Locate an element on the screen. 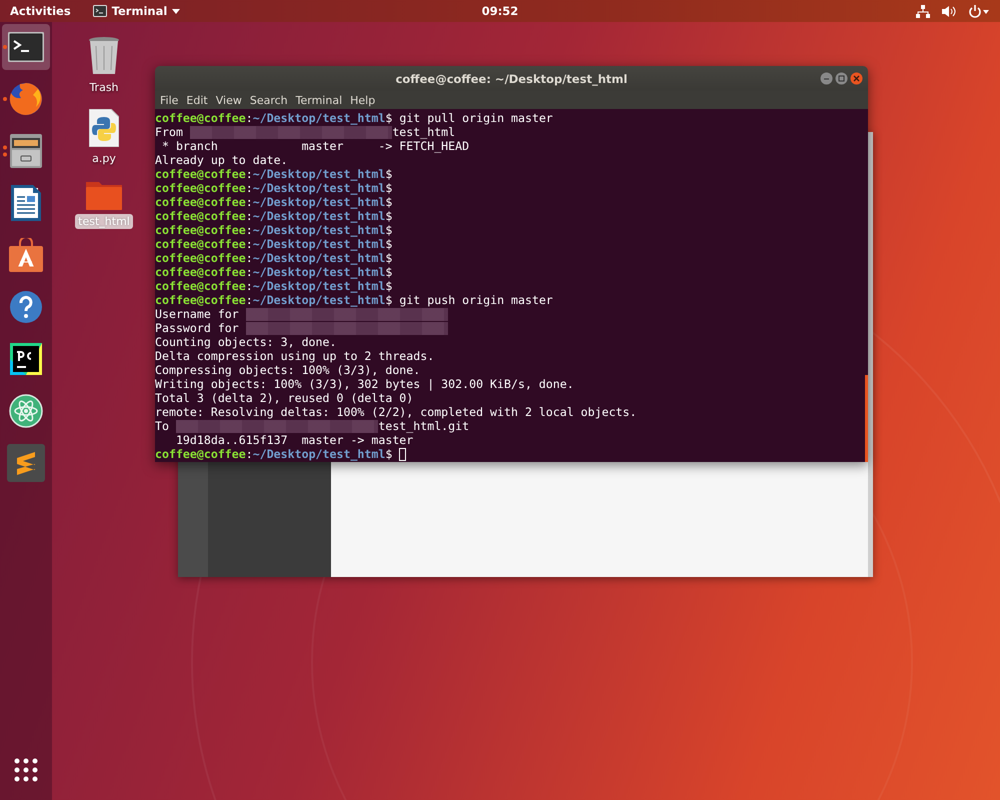 This screenshot has width=1000, height=800. scrollbar is located at coordinates (866, 418).